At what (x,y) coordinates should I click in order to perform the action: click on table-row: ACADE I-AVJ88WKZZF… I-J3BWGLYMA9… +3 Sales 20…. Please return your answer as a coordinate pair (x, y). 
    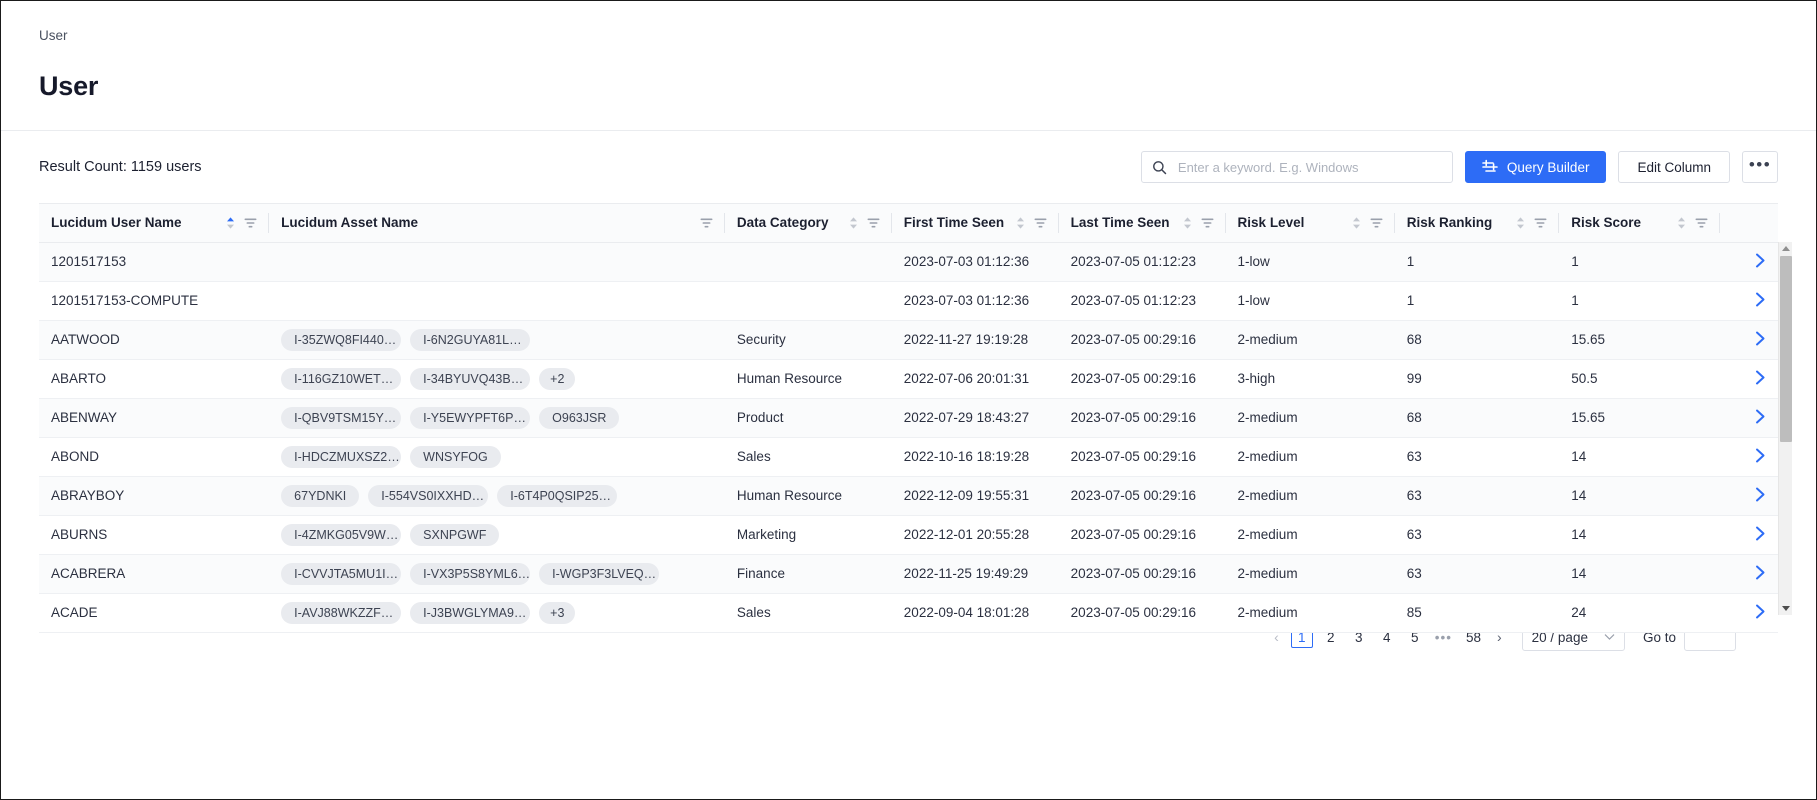
    Looking at the image, I should click on (908, 613).